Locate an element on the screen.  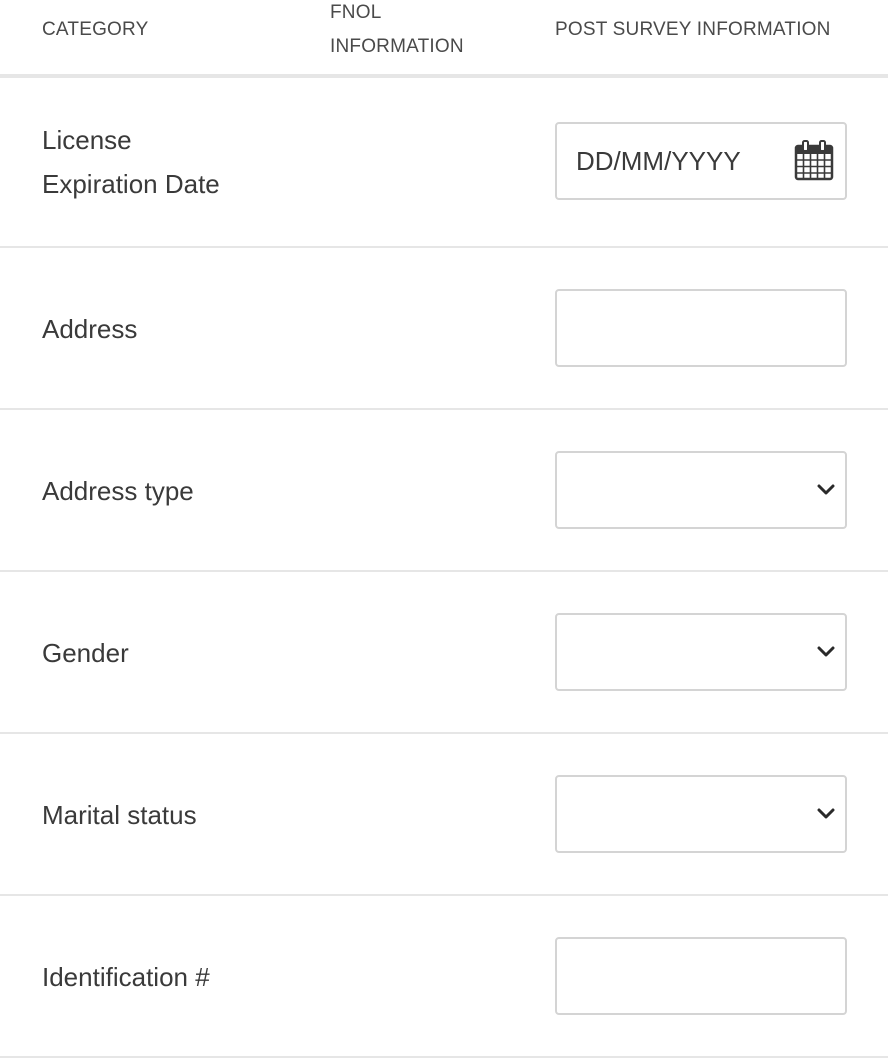
address-input is located at coordinates (701, 328).